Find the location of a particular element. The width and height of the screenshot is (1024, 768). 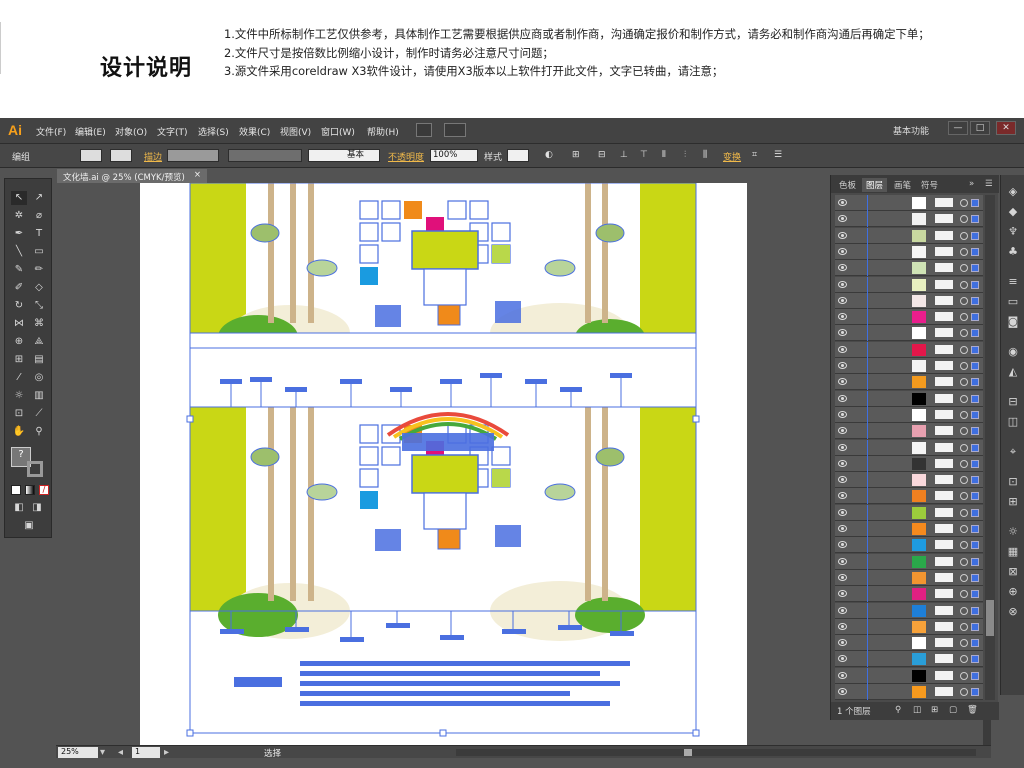

menu-edit: 编辑(E) is located at coordinates (90, 131).